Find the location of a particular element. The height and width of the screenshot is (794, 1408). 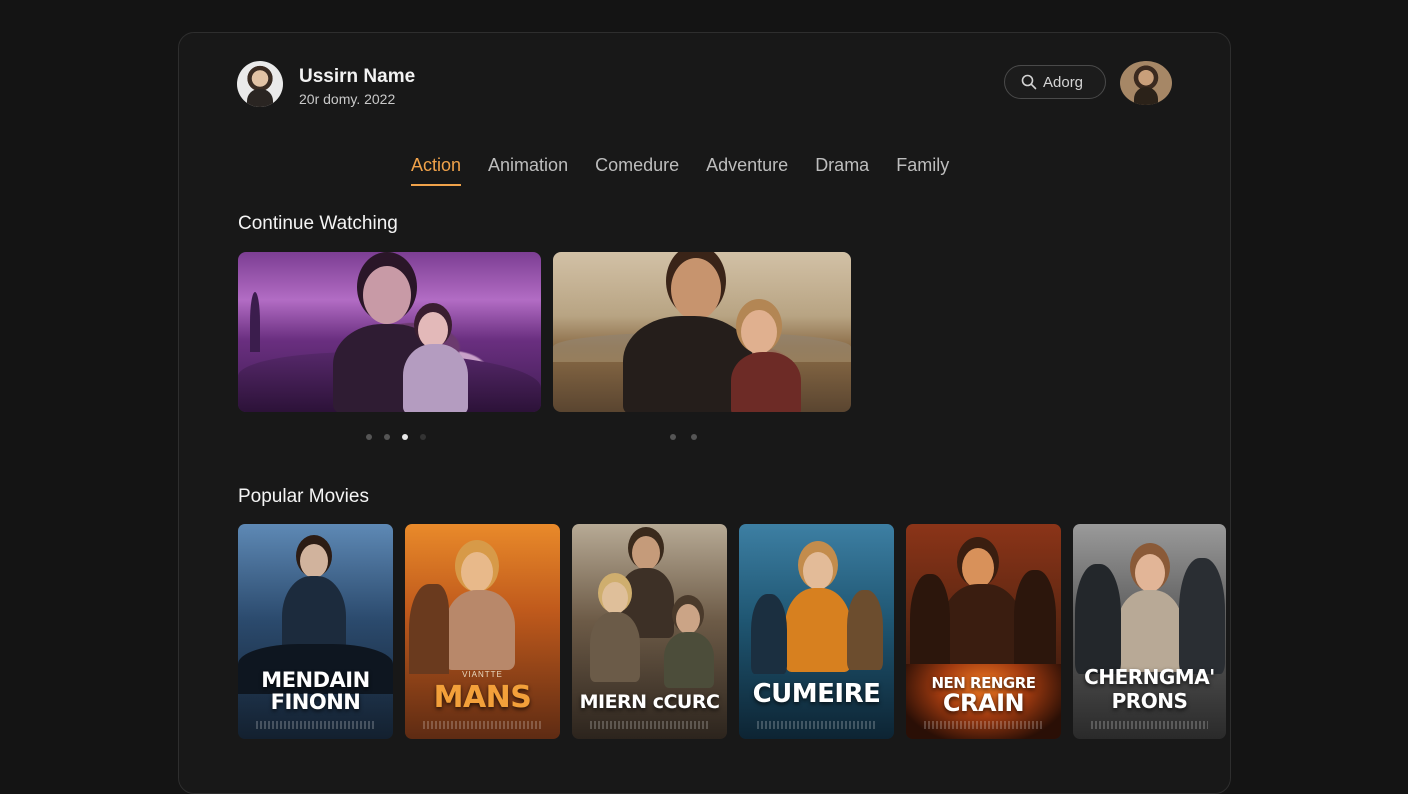

movie-poster: CUMEIRE is located at coordinates (816, 631).